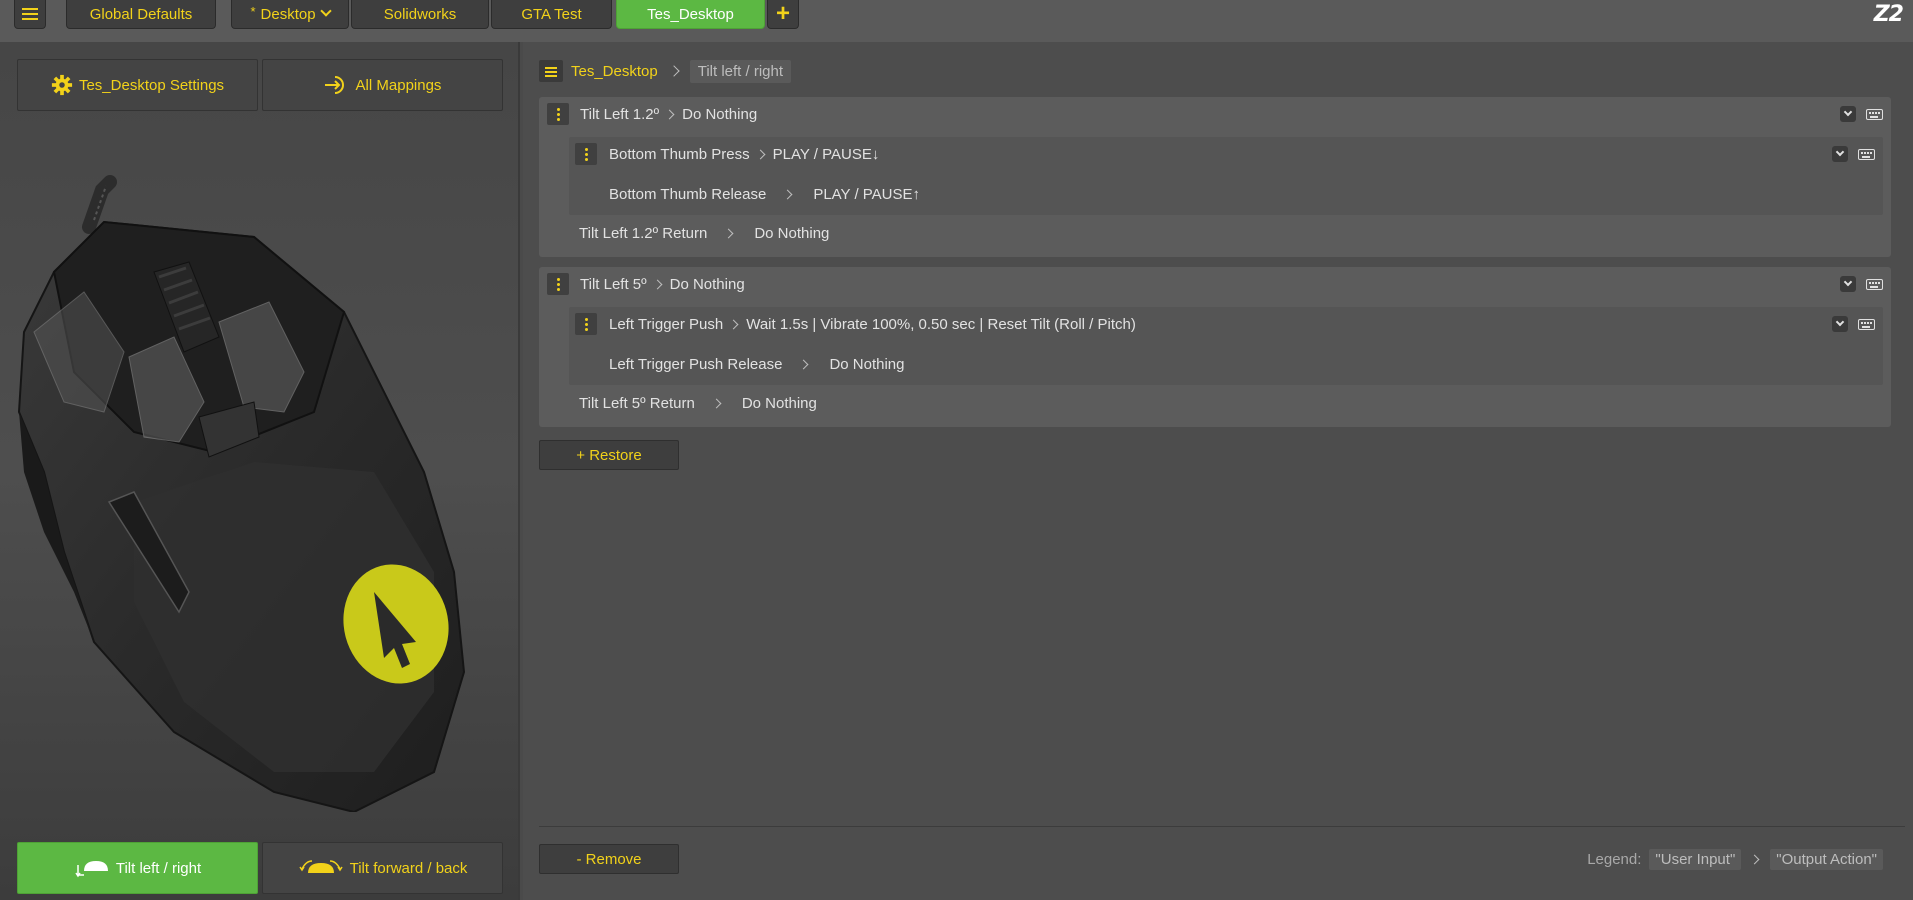 This screenshot has width=1913, height=900. I want to click on user-input: Bottom Thumb Press, so click(679, 154).